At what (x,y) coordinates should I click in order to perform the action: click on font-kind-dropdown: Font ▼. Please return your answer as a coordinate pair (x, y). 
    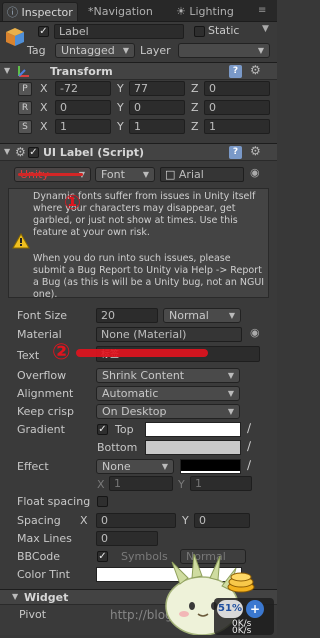
    Looking at the image, I should click on (125, 174).